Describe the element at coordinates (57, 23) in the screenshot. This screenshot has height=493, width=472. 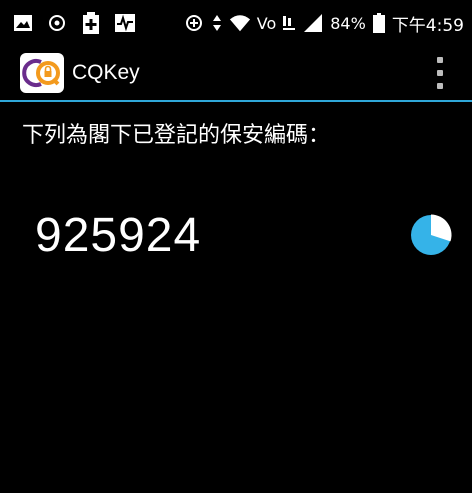
I see `settings-circle-icon` at that location.